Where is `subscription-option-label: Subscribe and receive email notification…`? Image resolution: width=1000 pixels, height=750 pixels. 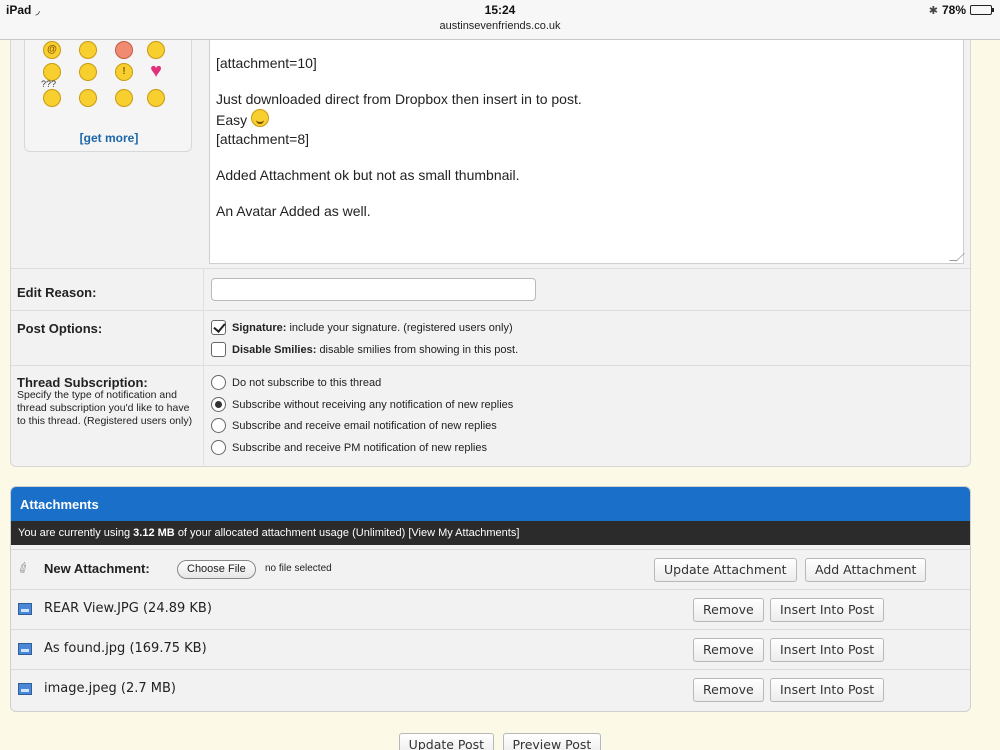
subscription-option-label: Subscribe and receive email notification… is located at coordinates (364, 425).